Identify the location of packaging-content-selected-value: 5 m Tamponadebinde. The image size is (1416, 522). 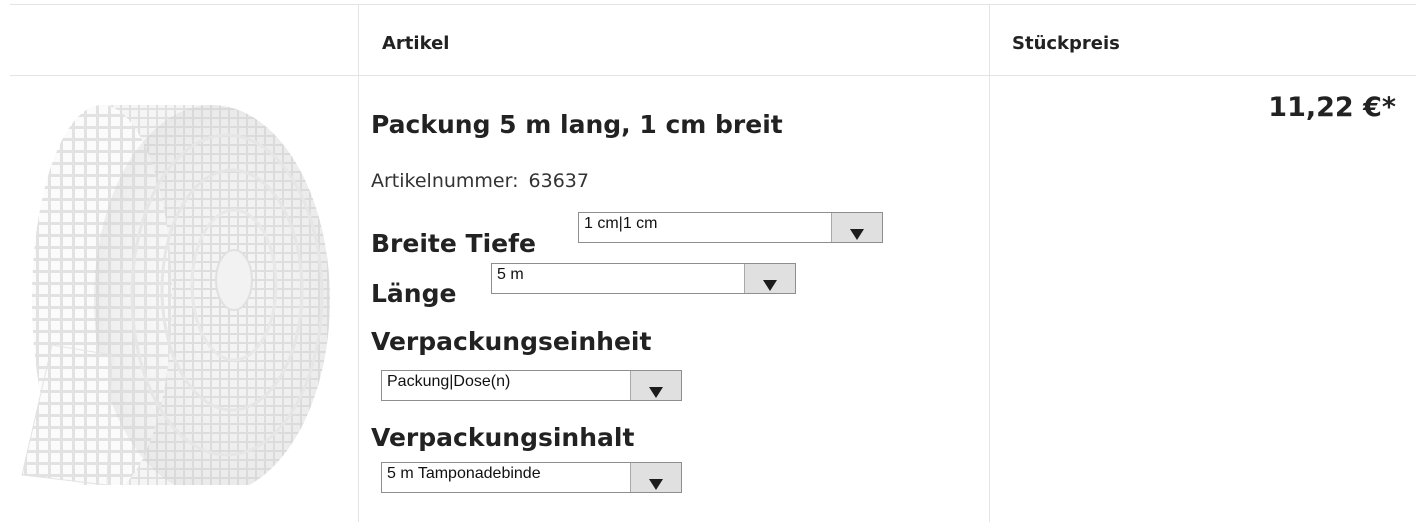
(464, 473).